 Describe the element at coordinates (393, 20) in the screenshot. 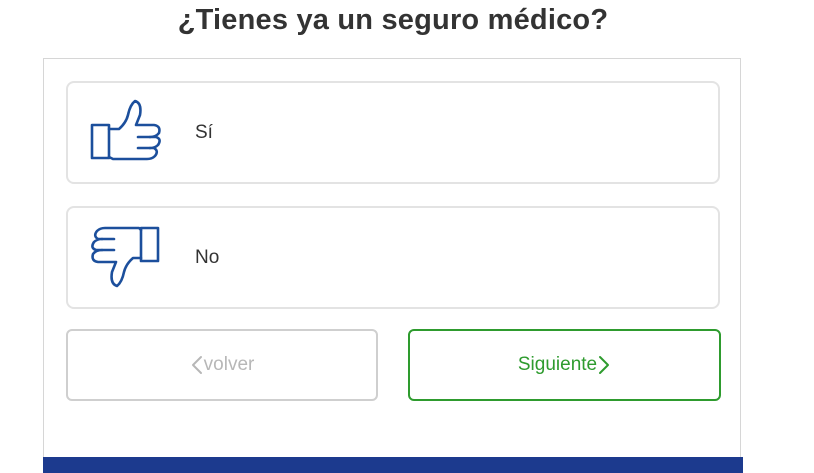

I see `page-title: ¿Tienes ya un seguro médico?` at that location.